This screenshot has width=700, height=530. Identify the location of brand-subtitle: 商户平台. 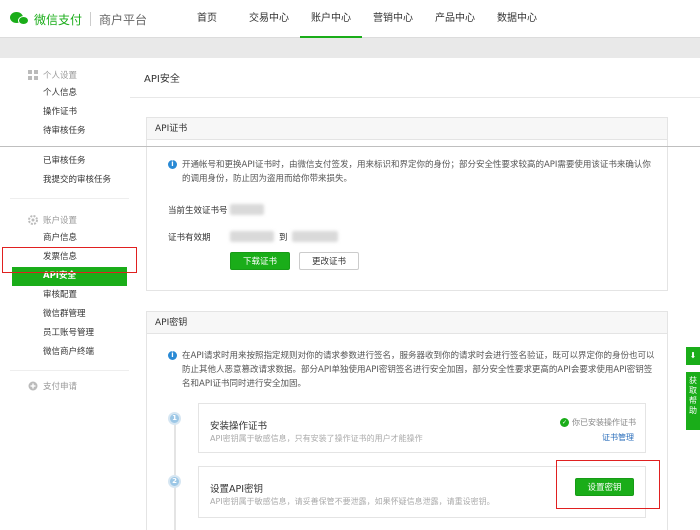
(123, 19).